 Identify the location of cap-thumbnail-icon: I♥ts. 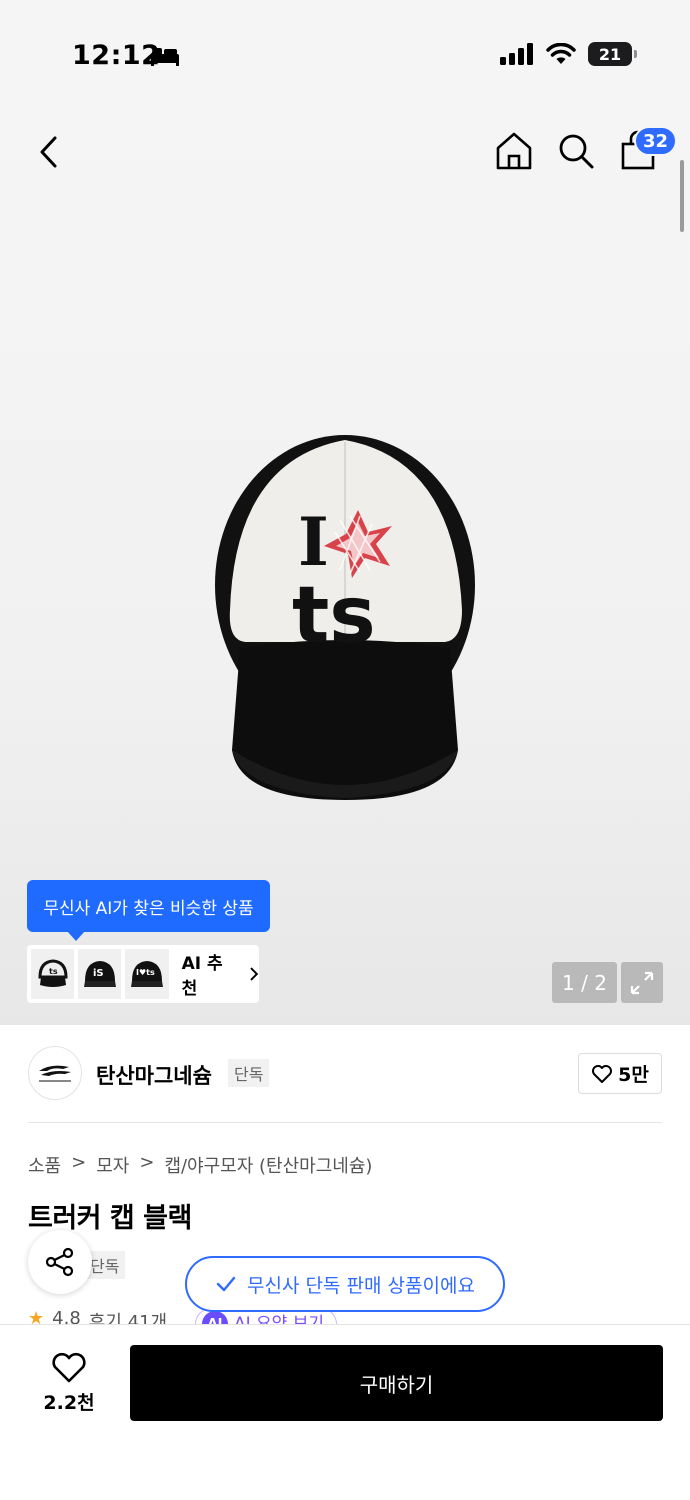
(146, 974).